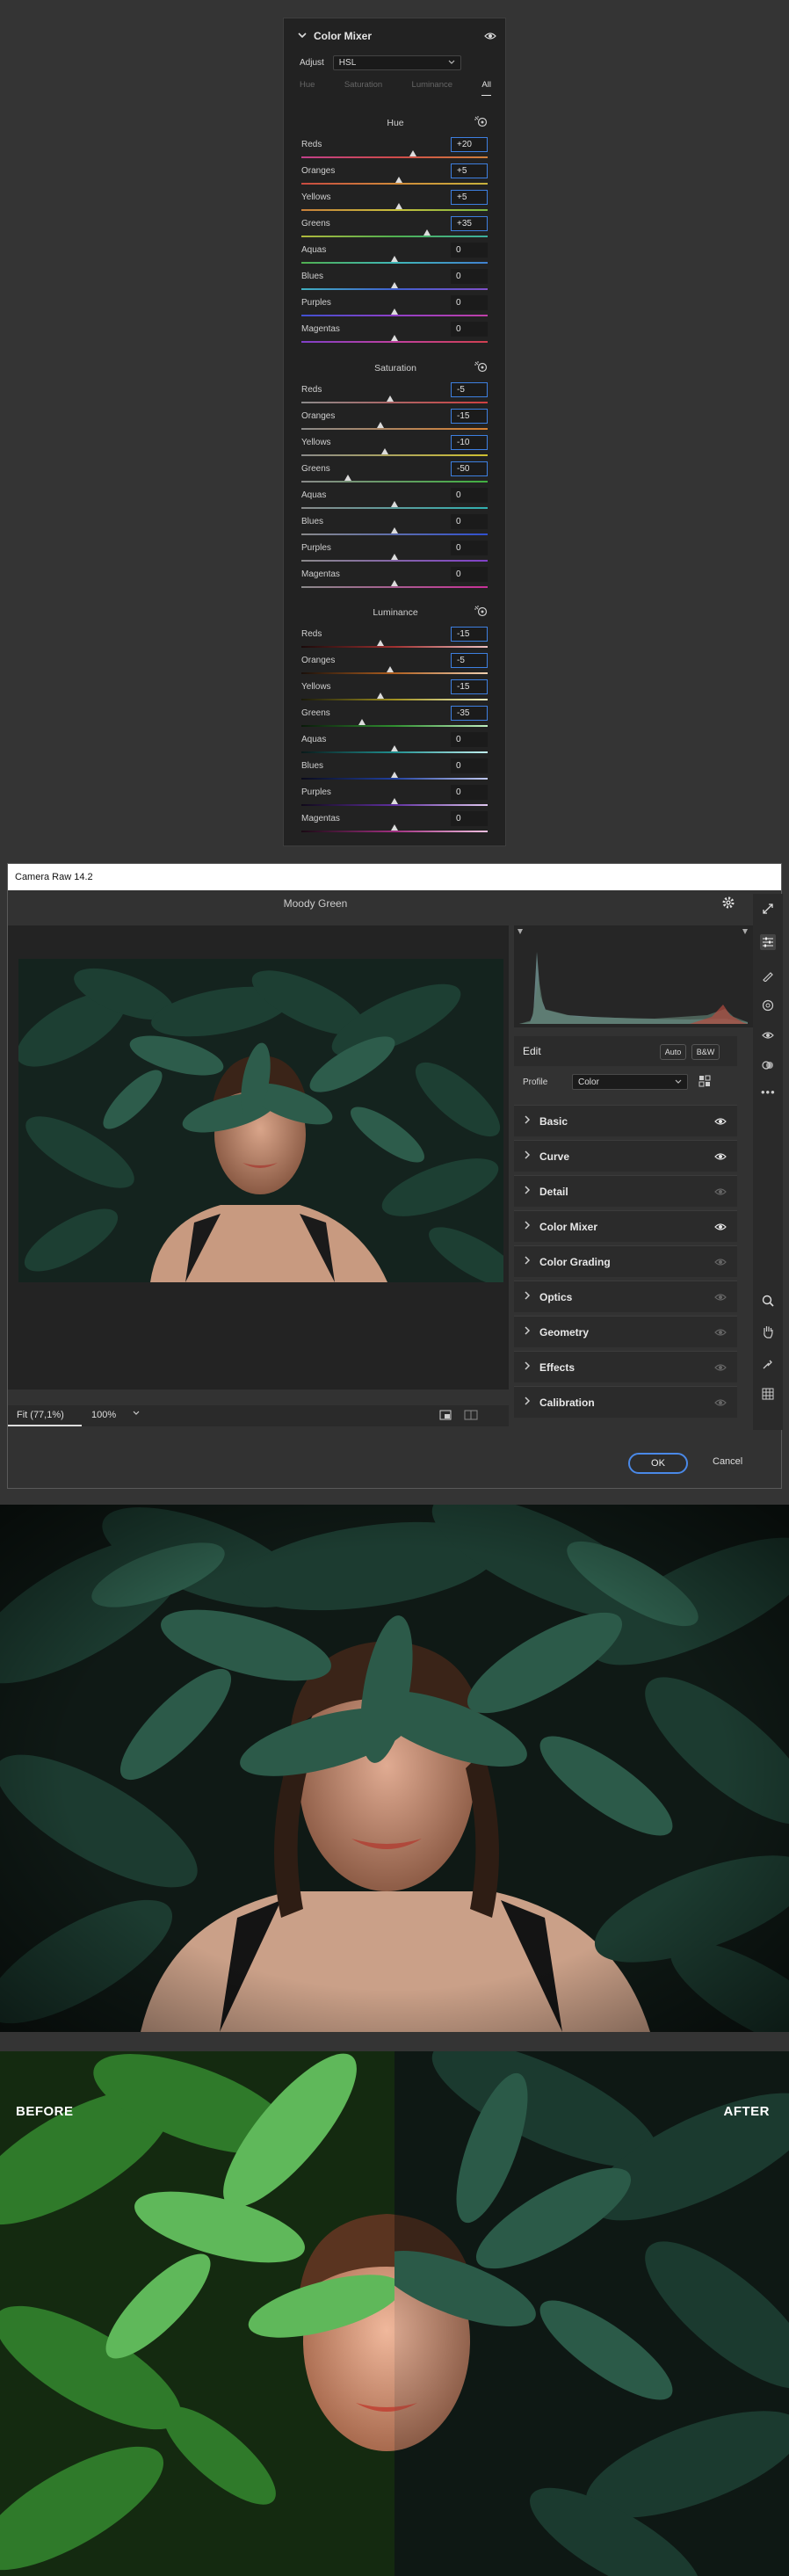 The width and height of the screenshot is (789, 2576). What do you see at coordinates (626, 1191) in the screenshot?
I see `section-detail: Detail` at bounding box center [626, 1191].